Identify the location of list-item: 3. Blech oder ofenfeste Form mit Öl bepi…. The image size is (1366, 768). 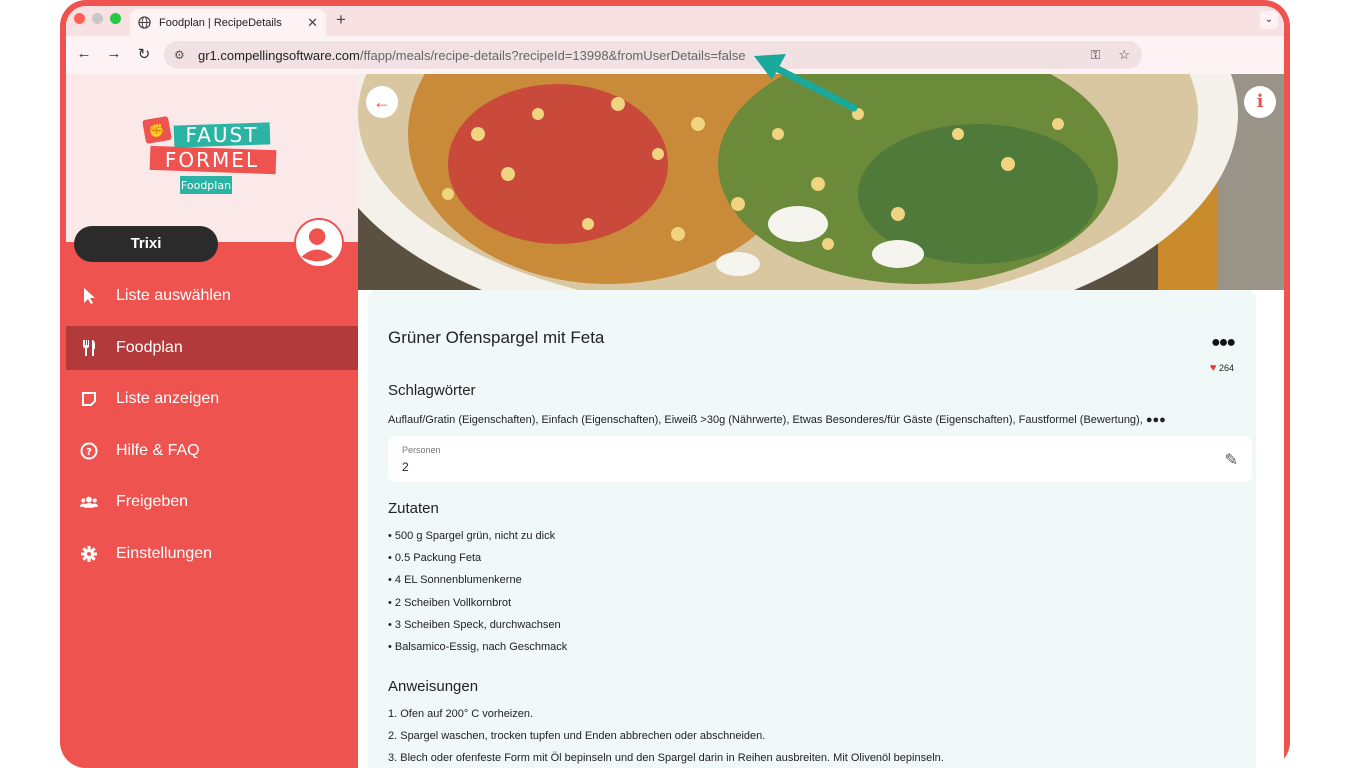
(666, 758).